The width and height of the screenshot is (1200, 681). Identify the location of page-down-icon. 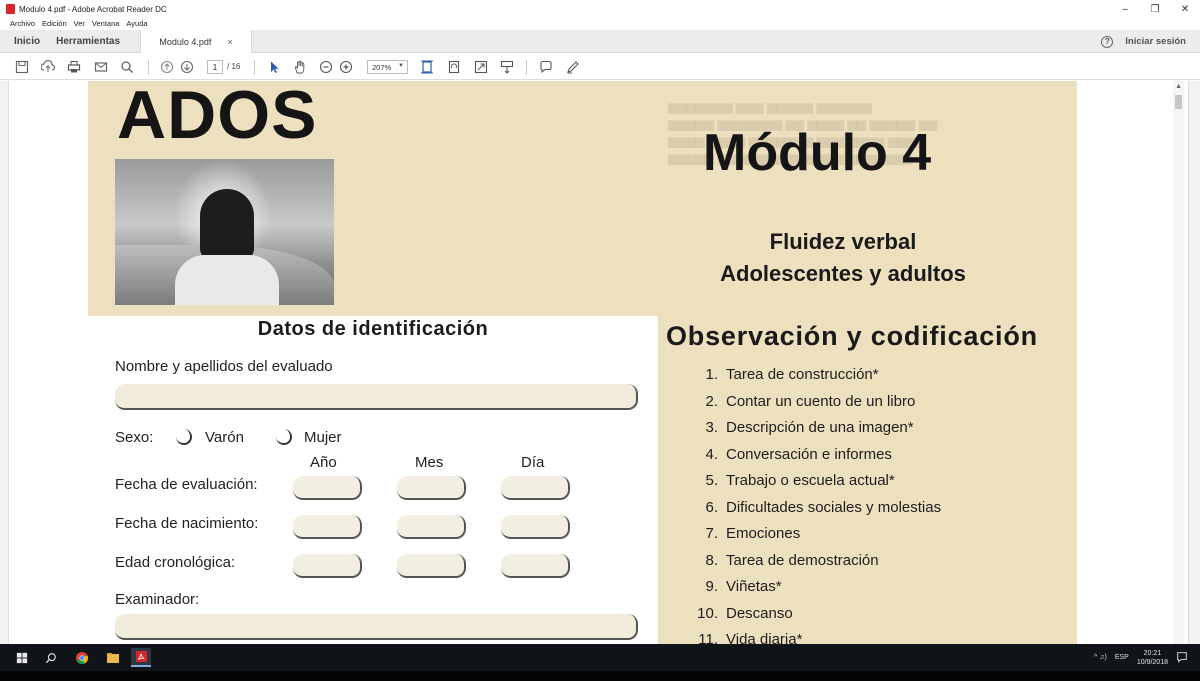
(187, 67).